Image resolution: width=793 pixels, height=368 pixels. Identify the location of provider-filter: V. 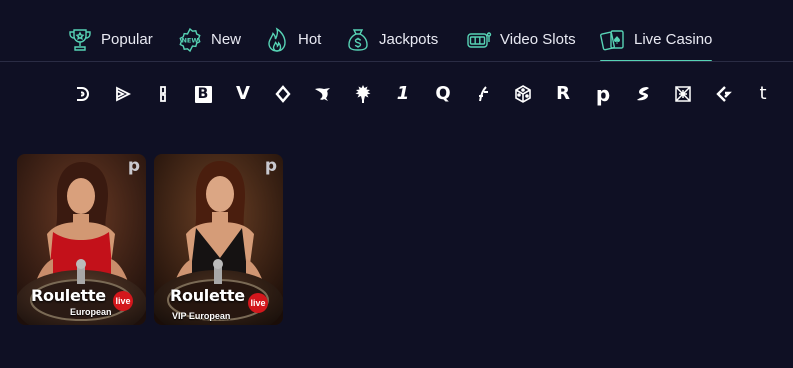
(243, 94).